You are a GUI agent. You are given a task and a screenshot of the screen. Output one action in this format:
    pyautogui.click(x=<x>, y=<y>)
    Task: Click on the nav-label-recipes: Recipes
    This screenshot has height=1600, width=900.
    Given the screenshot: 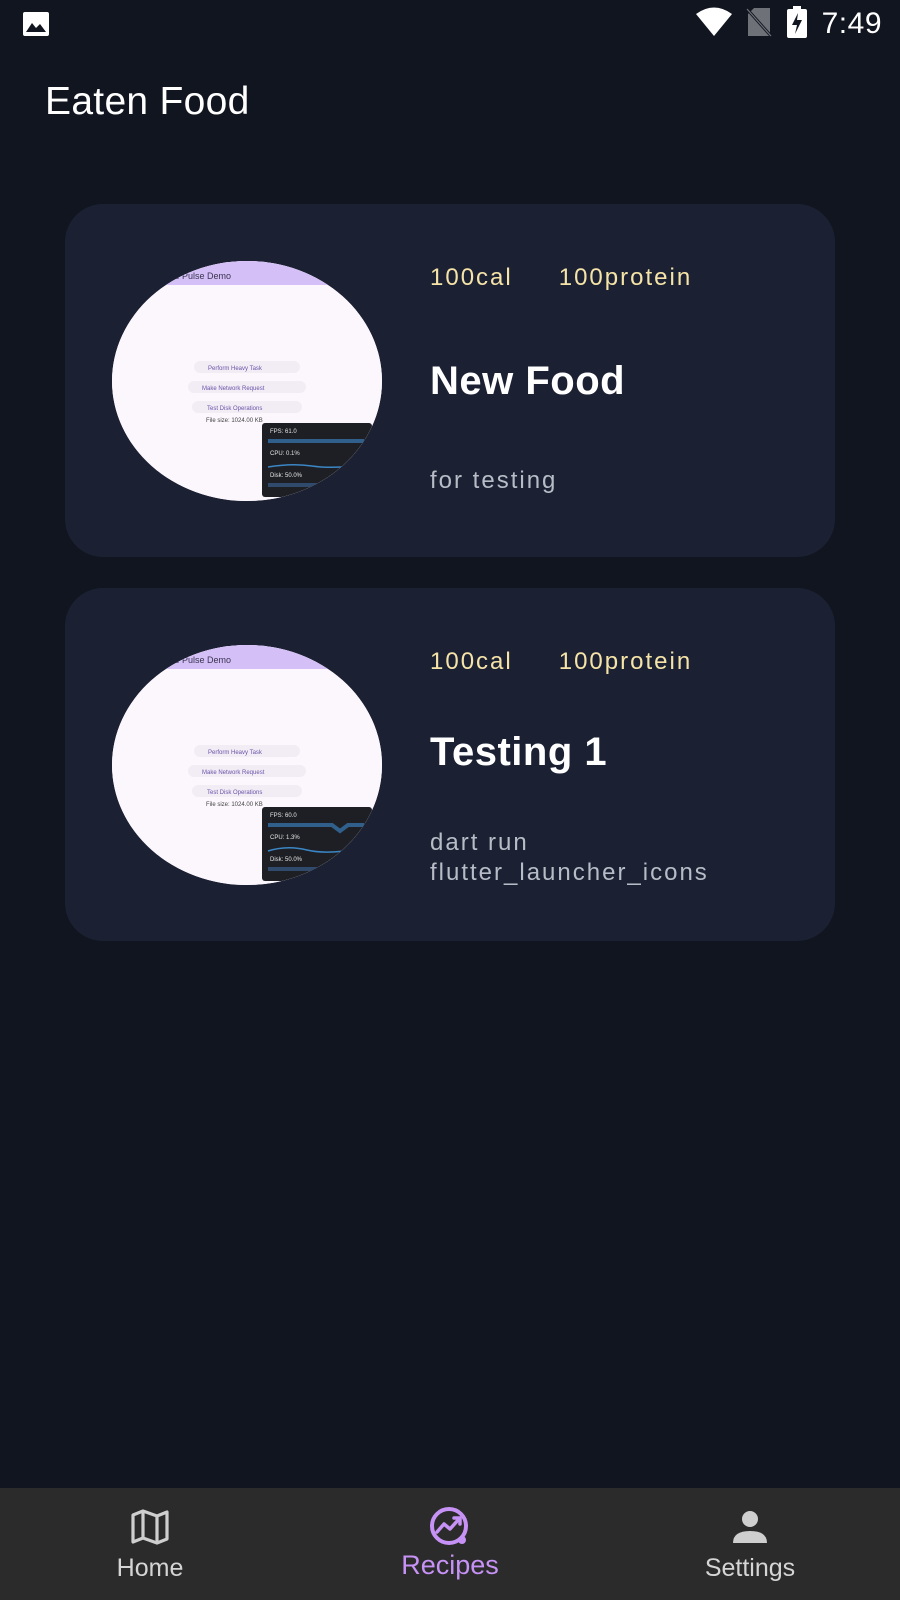 What is the action you would take?
    pyautogui.click(x=450, y=1565)
    